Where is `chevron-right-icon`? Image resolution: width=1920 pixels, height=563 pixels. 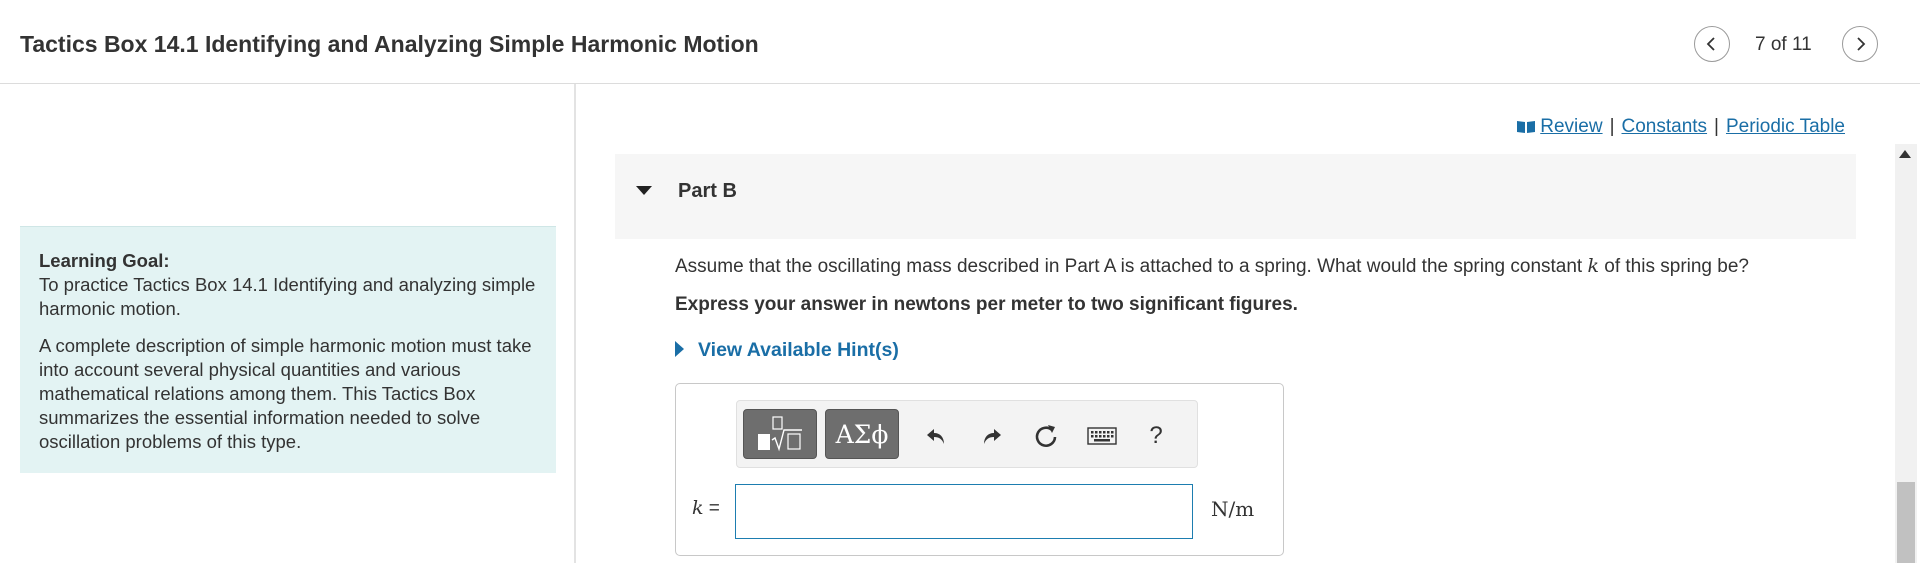 chevron-right-icon is located at coordinates (1861, 44).